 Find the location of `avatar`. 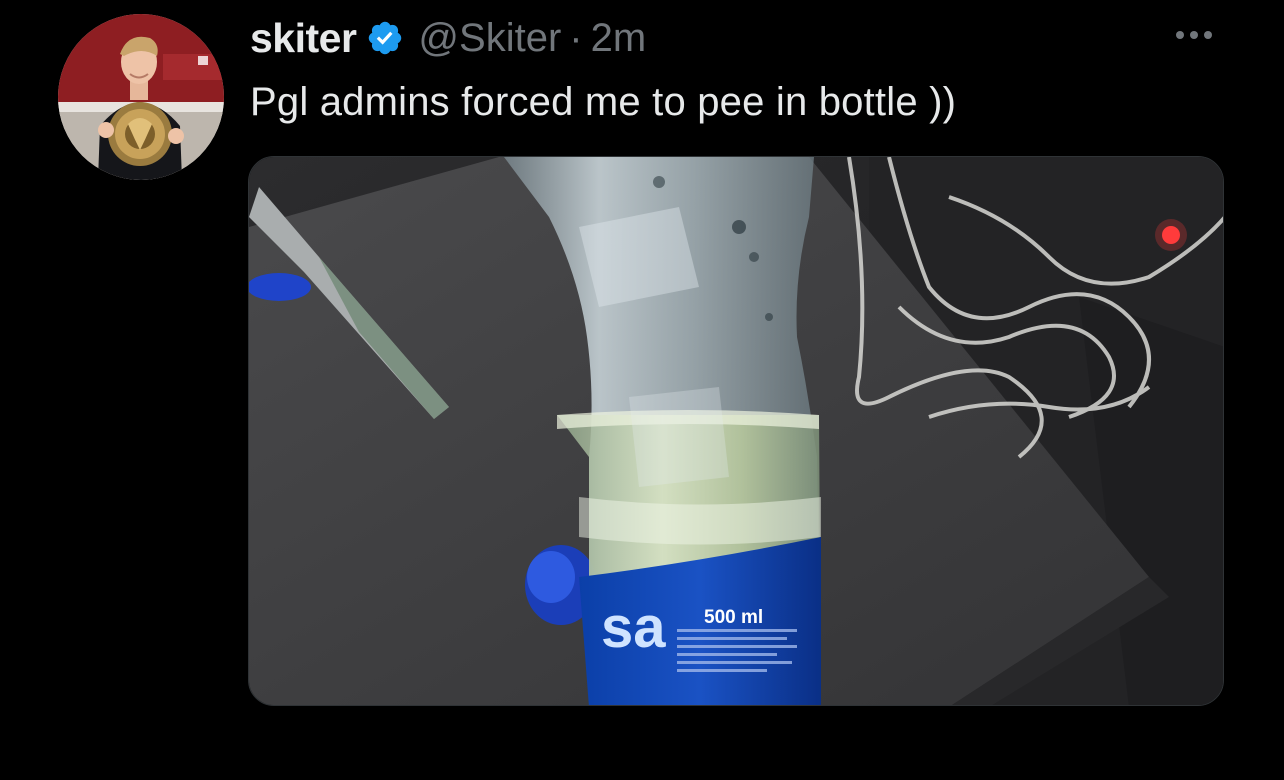

avatar is located at coordinates (141, 97).